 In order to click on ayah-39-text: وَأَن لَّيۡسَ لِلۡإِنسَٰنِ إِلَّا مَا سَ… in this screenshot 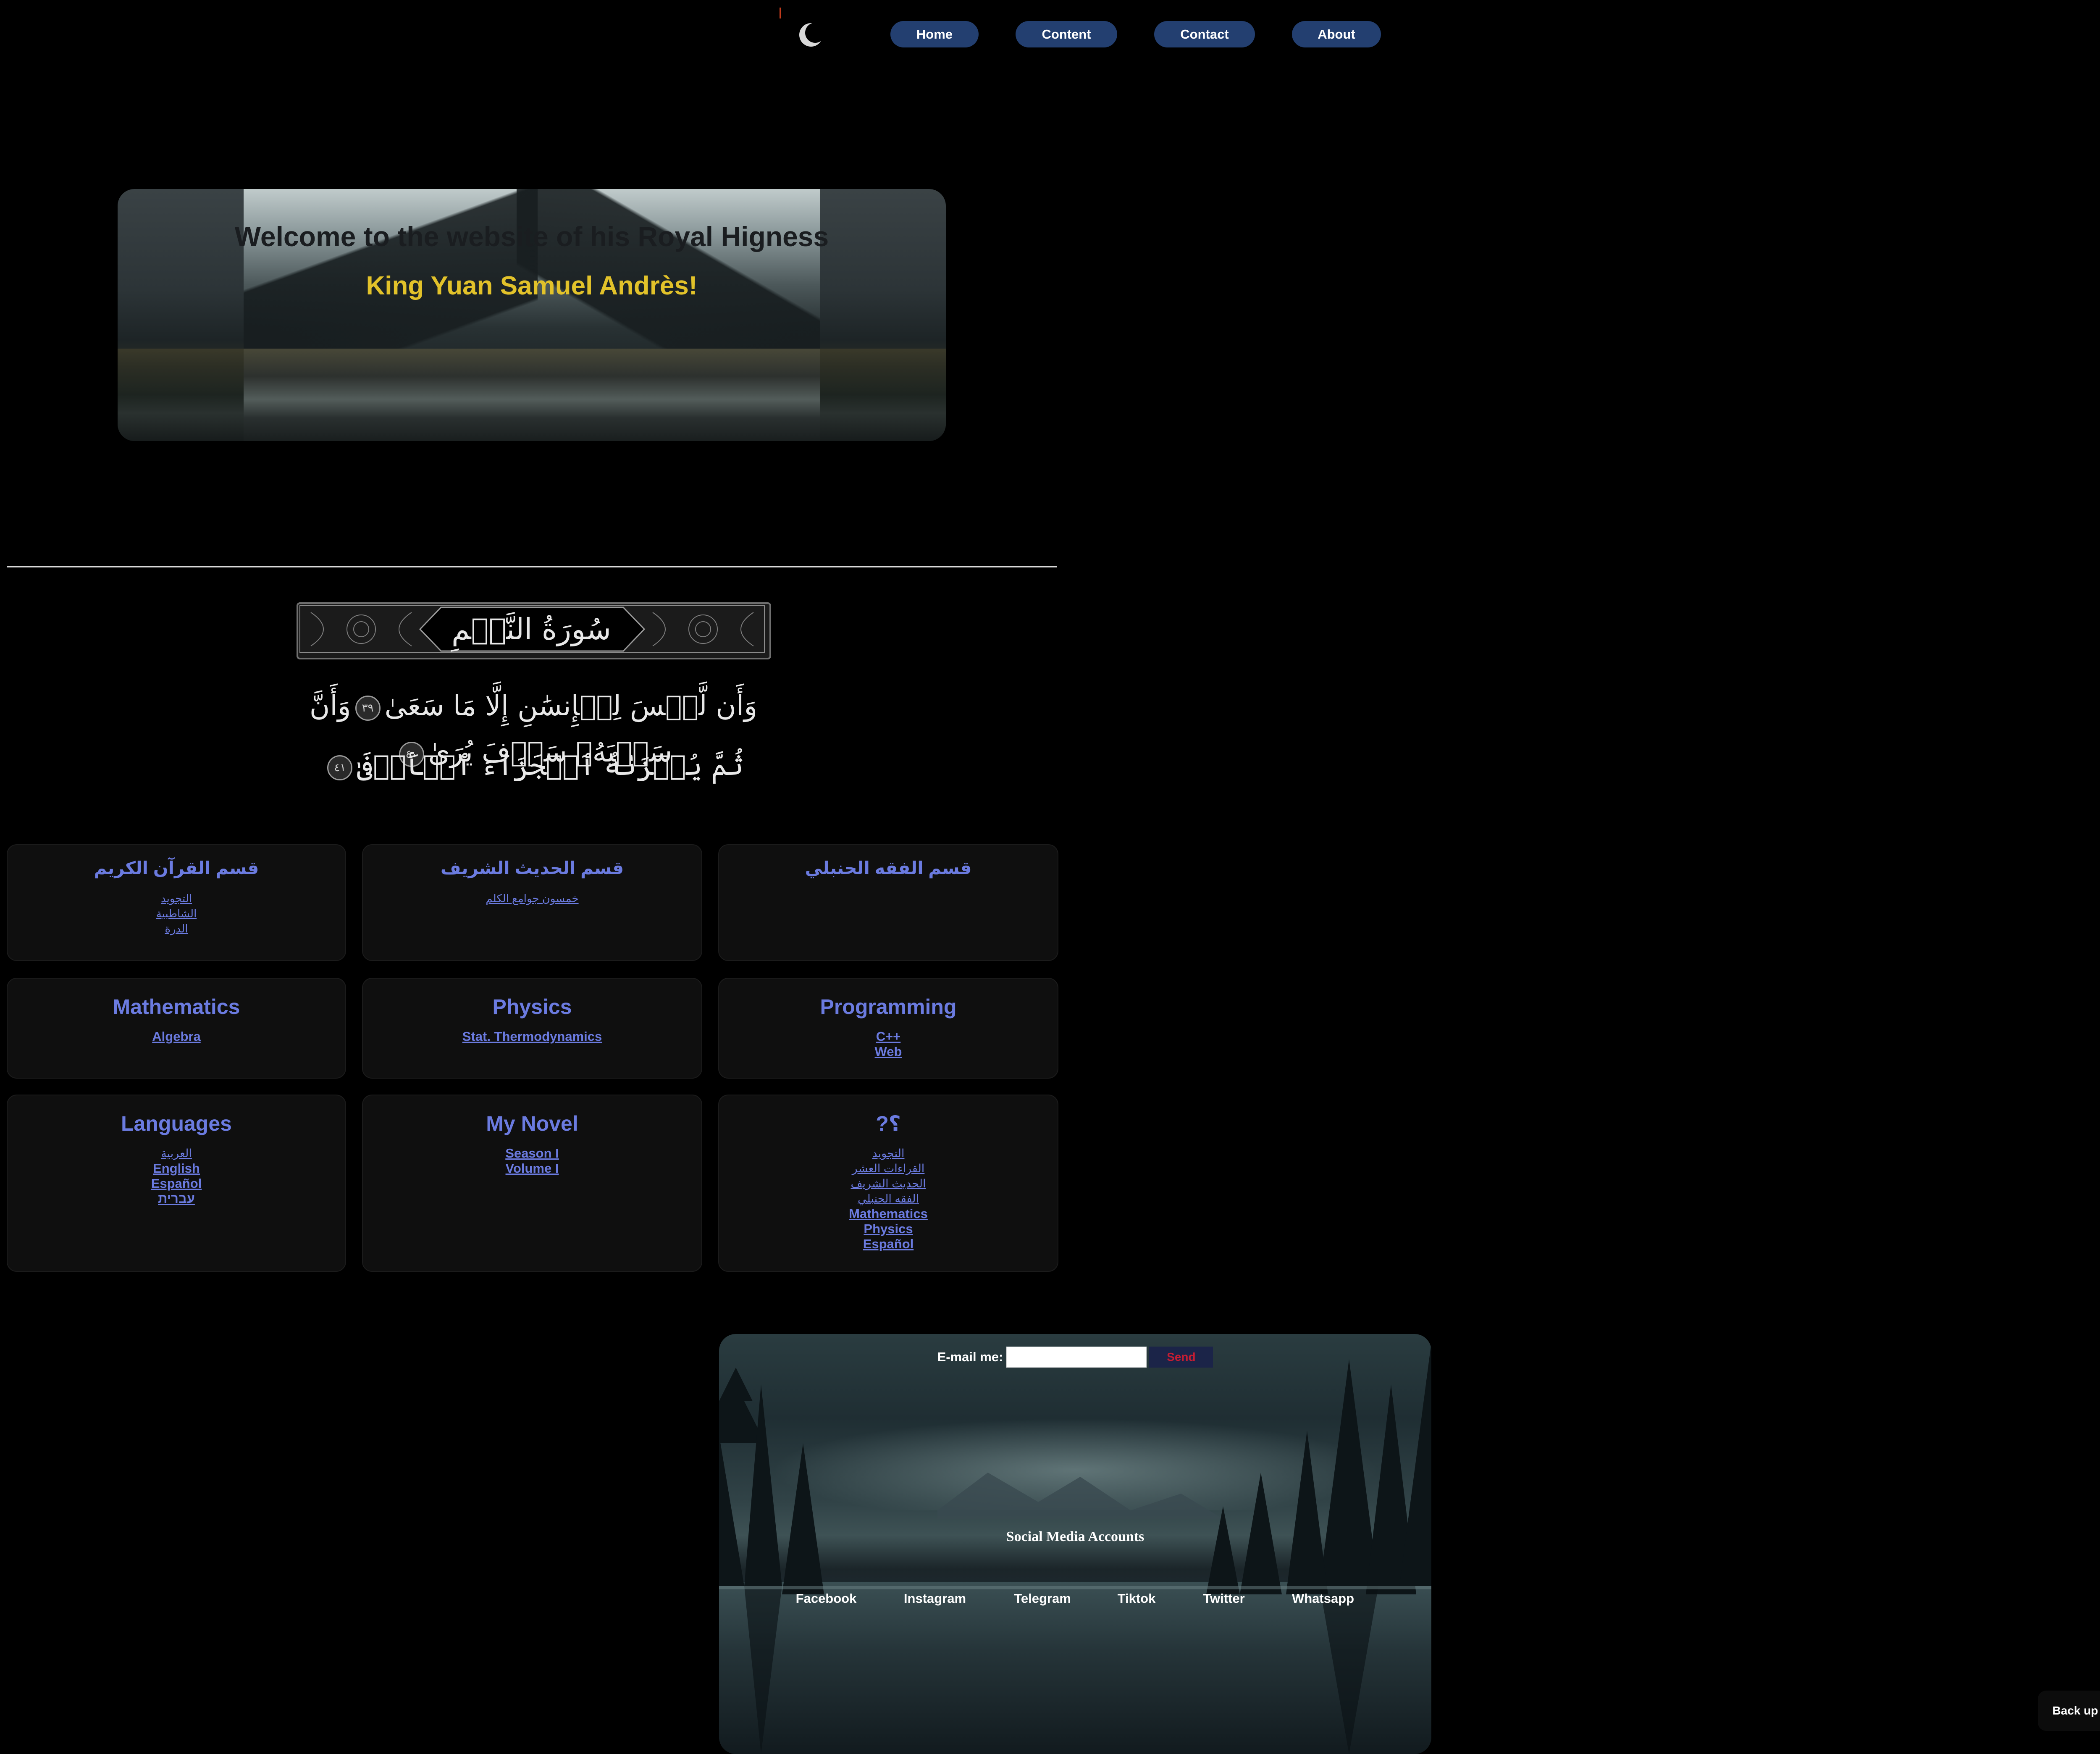, I will do `click(571, 706)`.